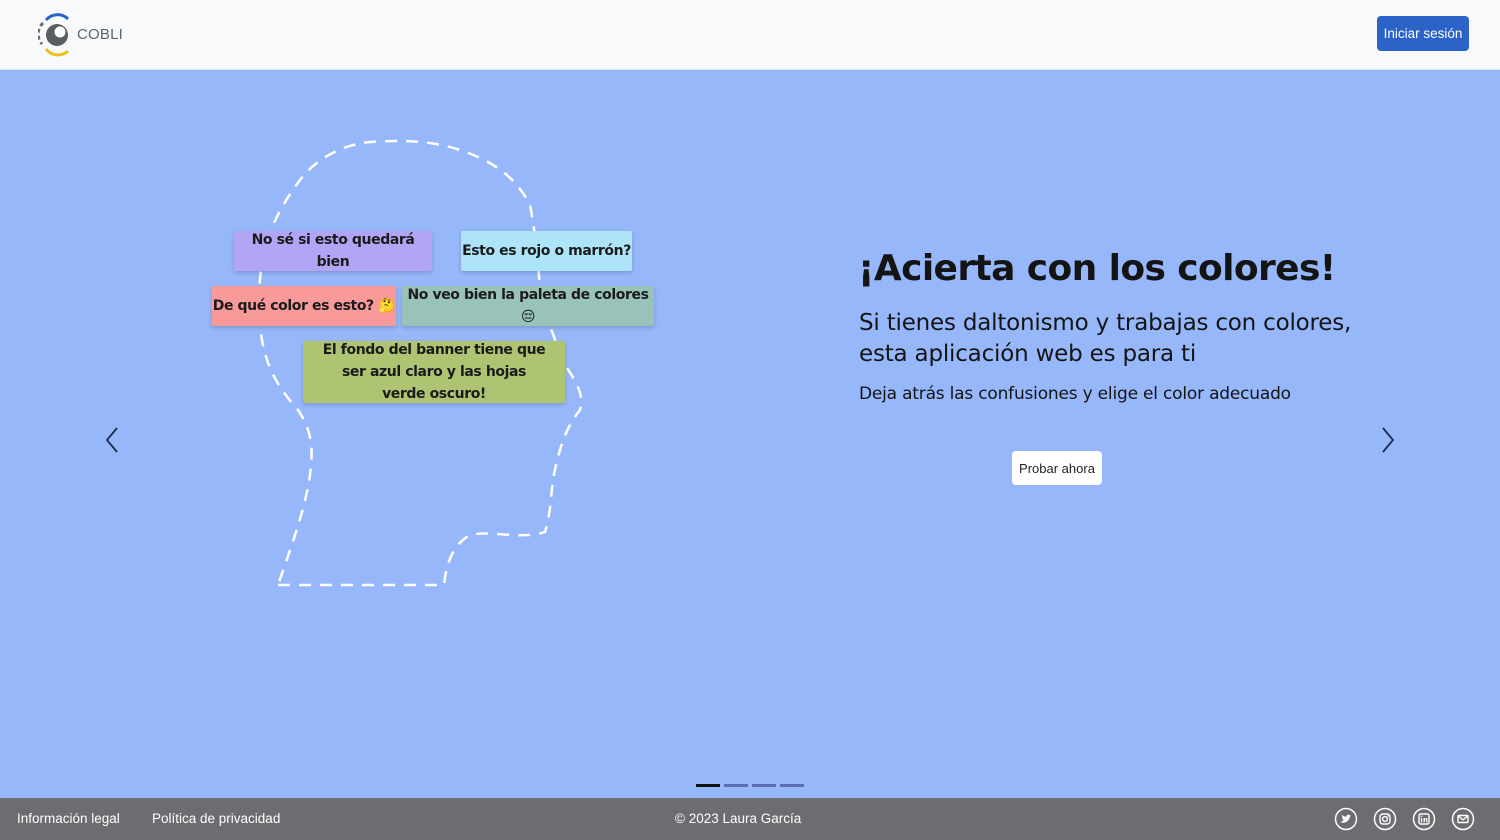  What do you see at coordinates (1387, 440) in the screenshot?
I see `chevron-right-icon` at bounding box center [1387, 440].